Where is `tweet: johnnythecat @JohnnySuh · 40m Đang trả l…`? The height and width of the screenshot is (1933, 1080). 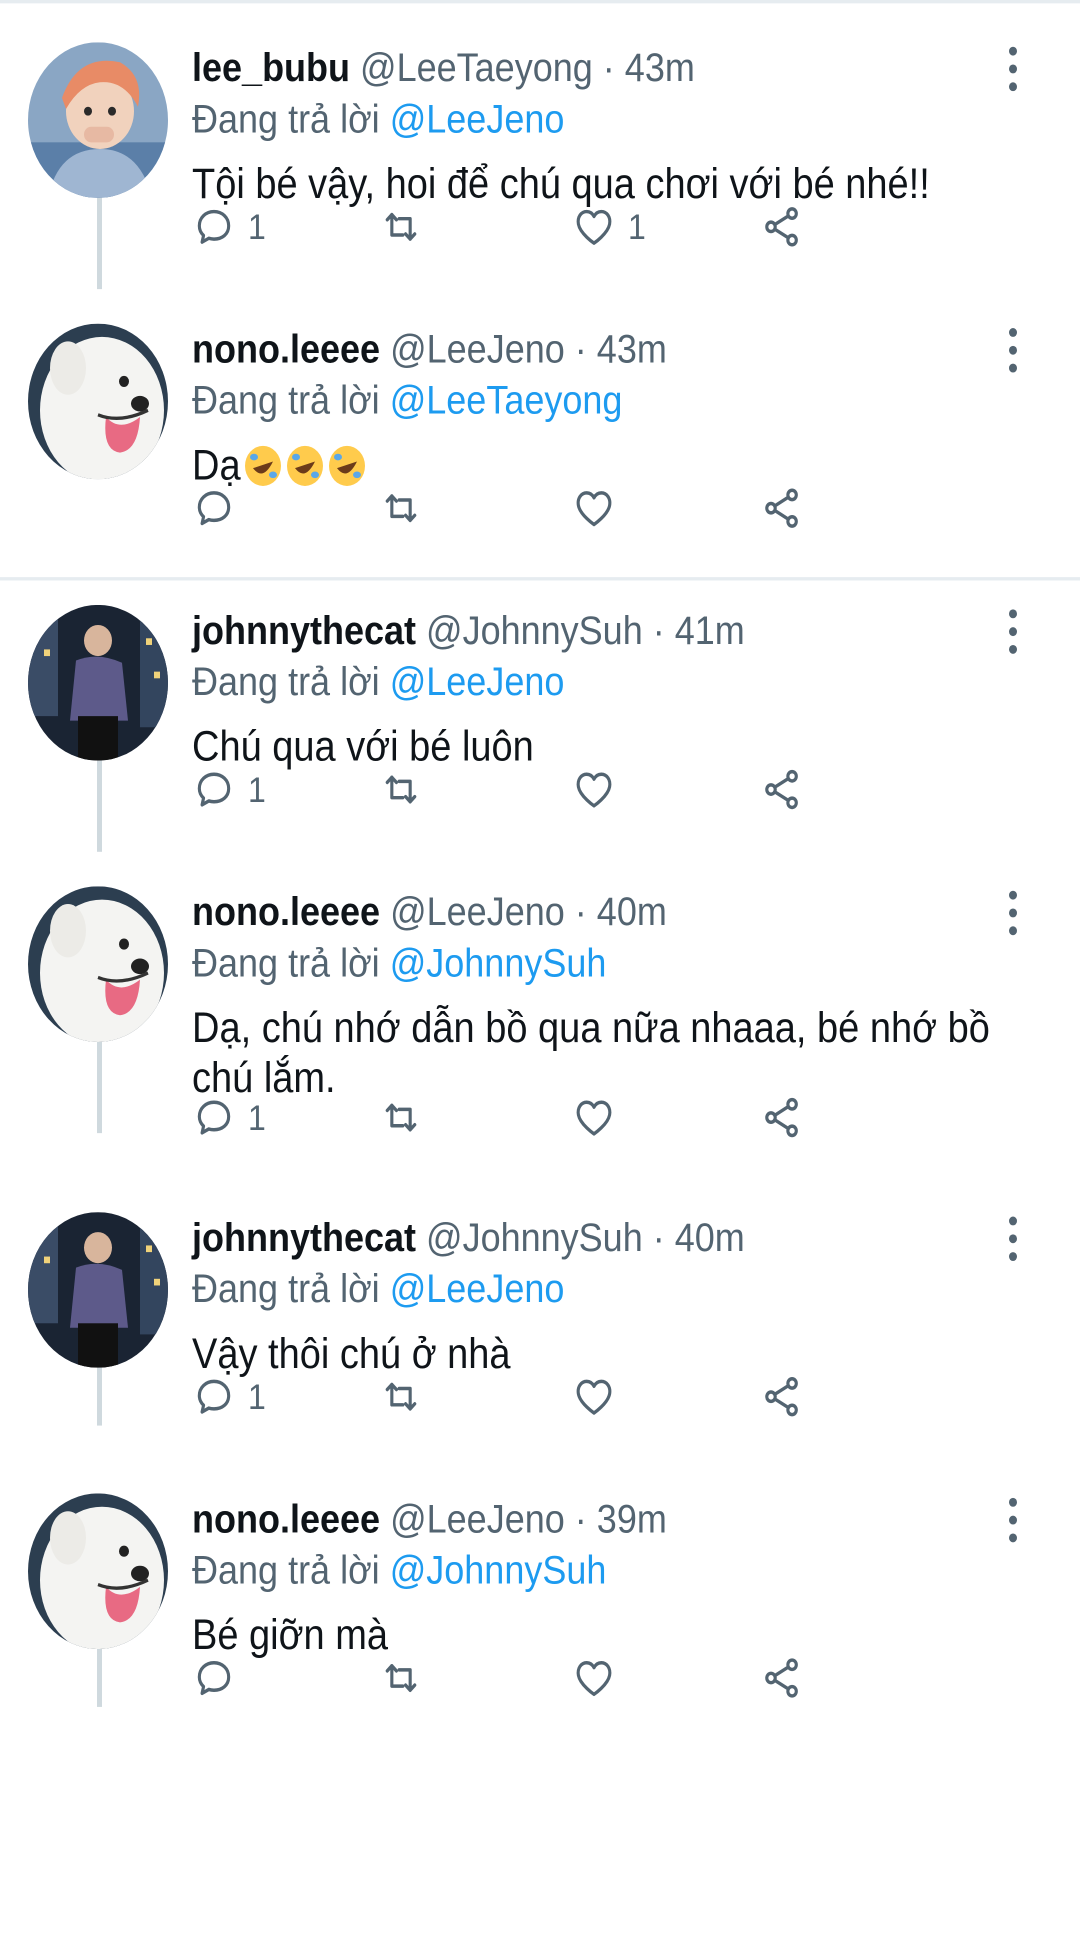 tweet: johnnythecat @JohnnySuh · 40m Đang trả l… is located at coordinates (540, 1309).